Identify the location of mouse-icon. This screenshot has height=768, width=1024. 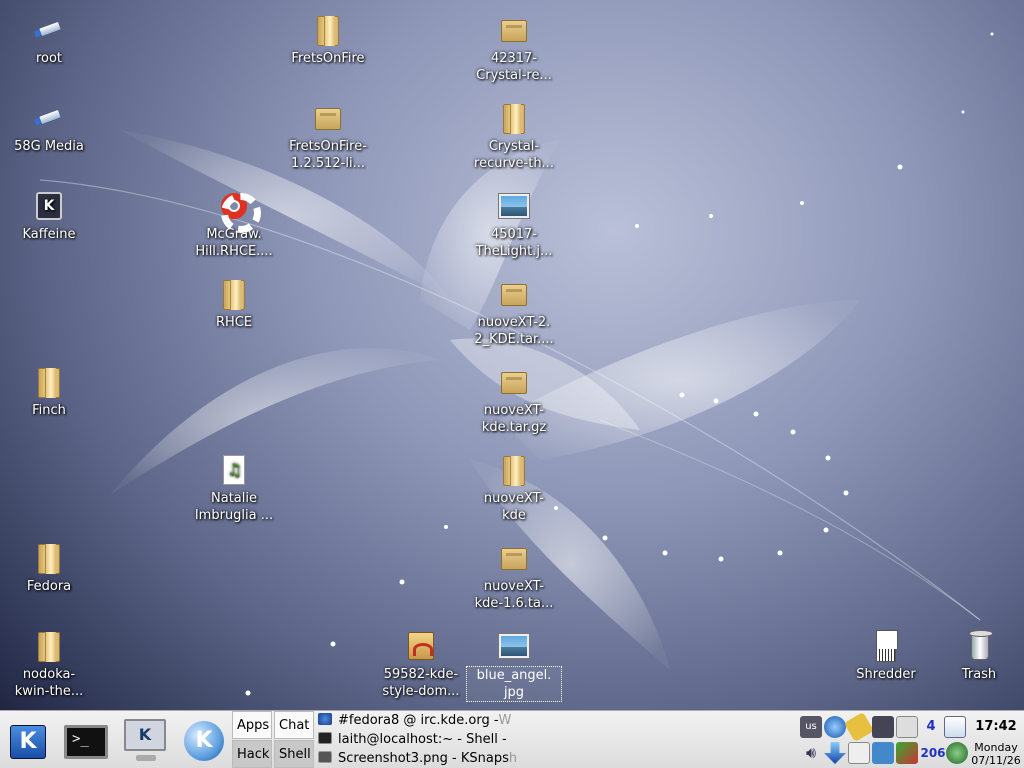
(907, 727).